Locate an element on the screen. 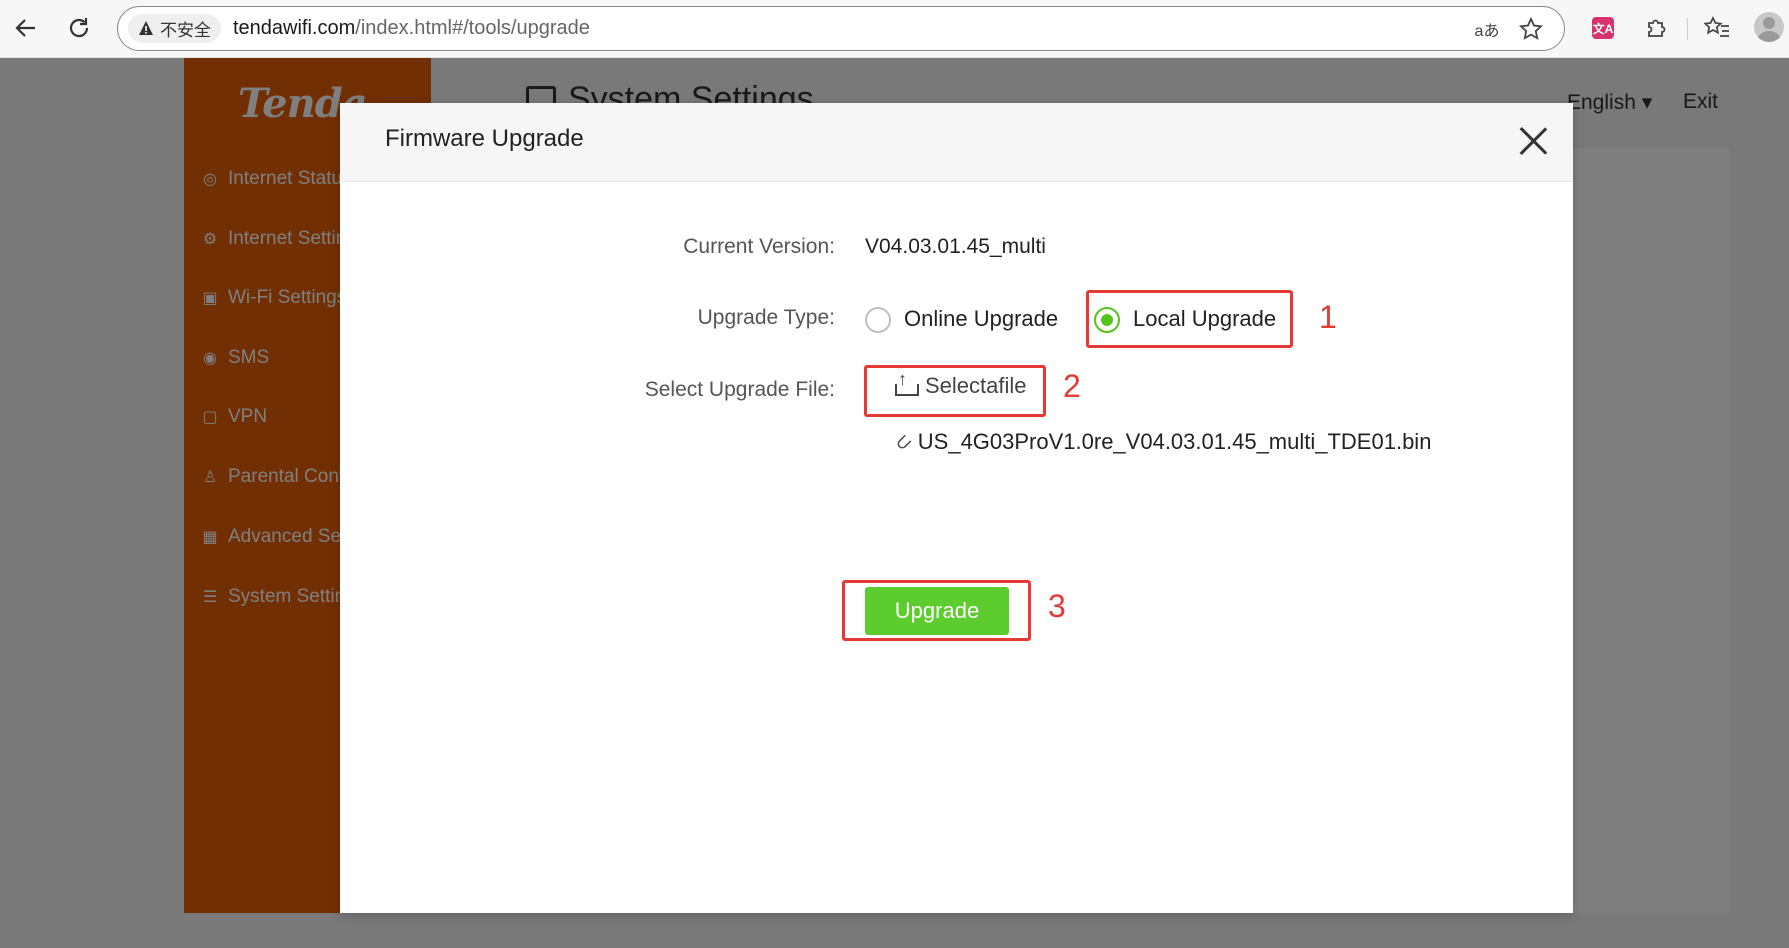  dialog-title: Firmware Upgrade is located at coordinates (484, 138).